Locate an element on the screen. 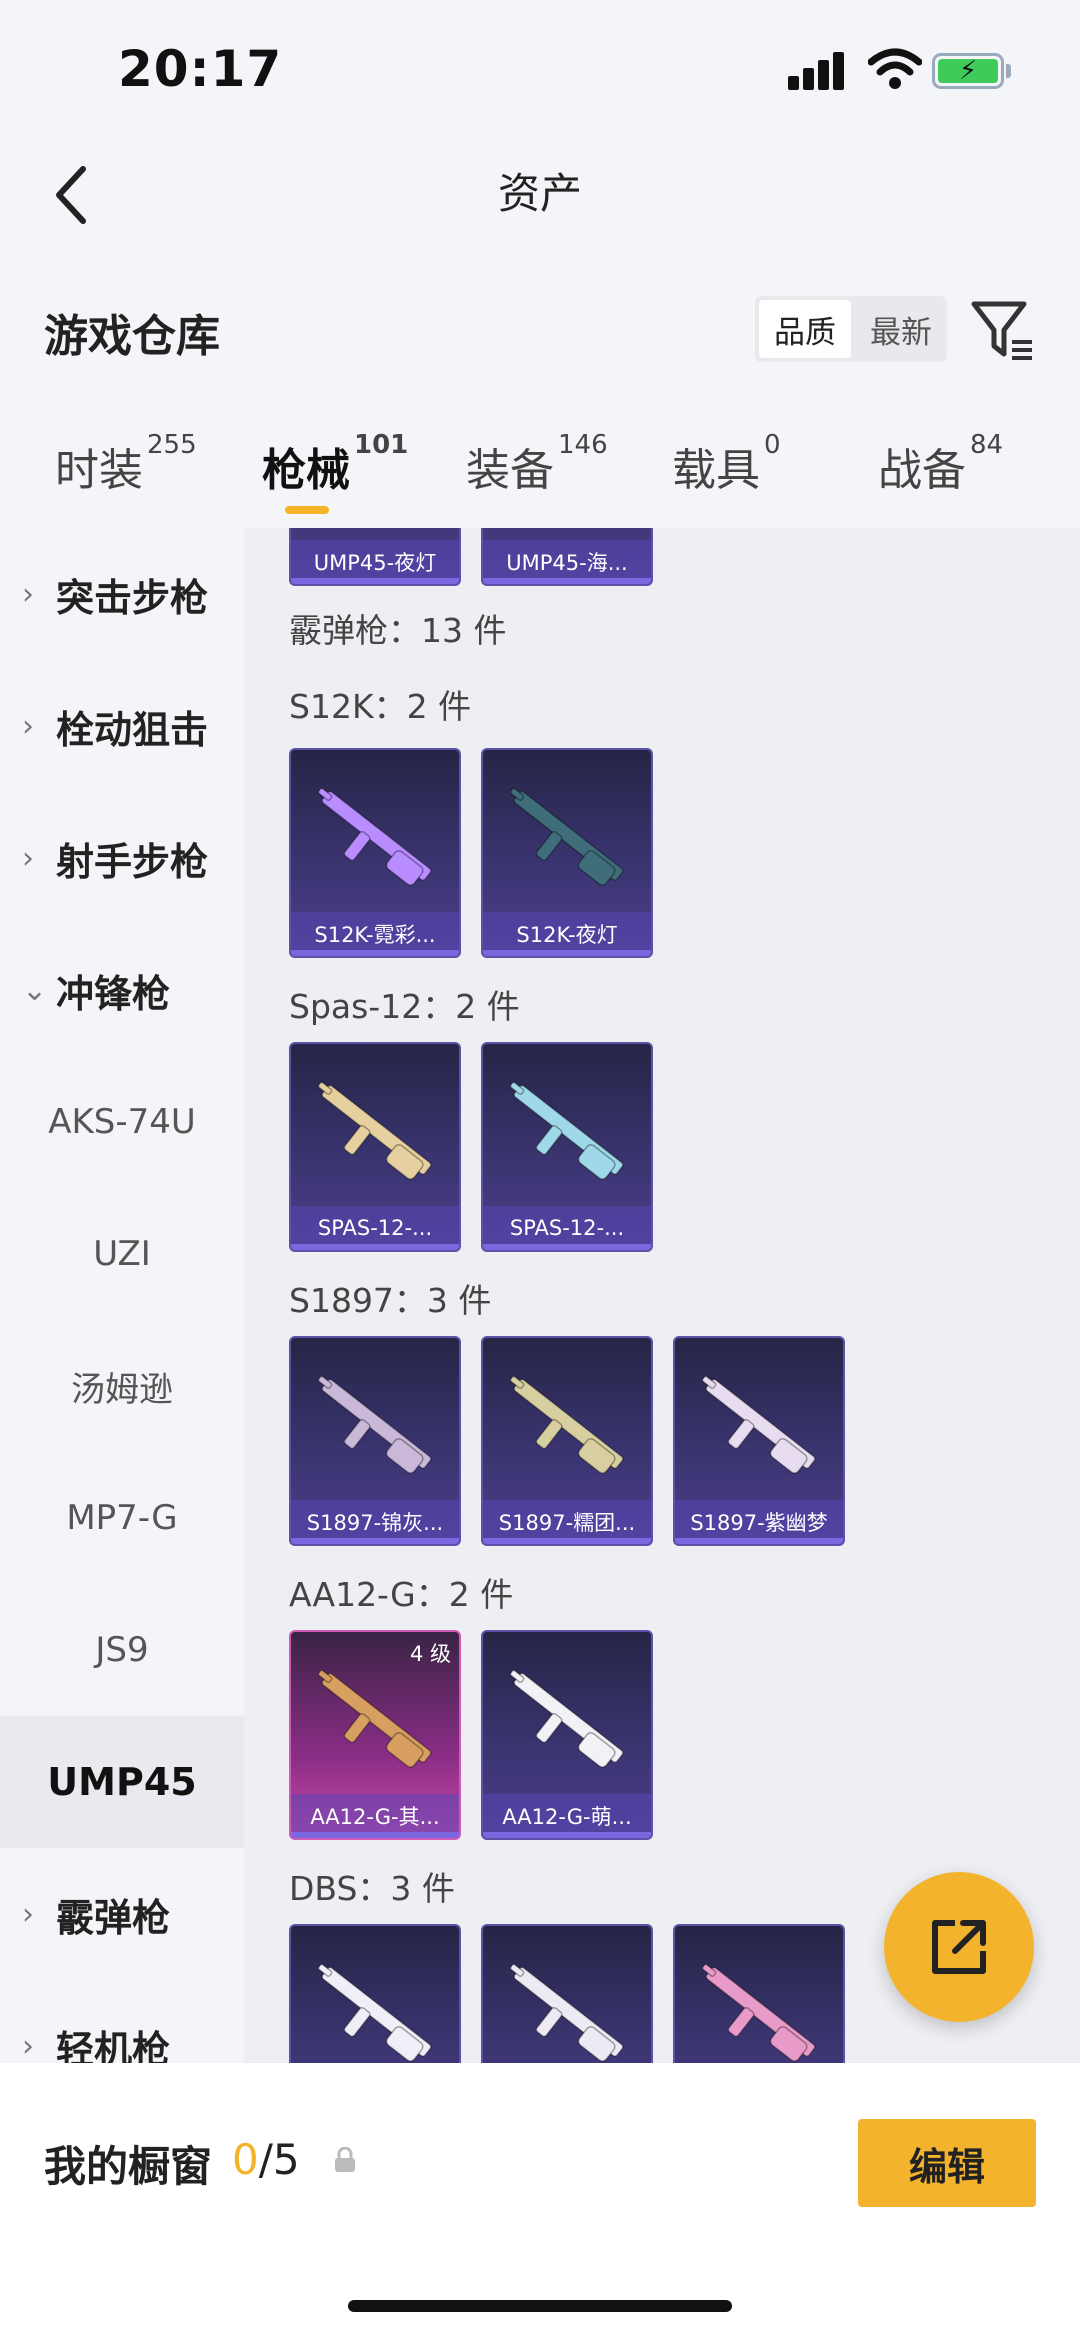  tab-count: 0 is located at coordinates (772, 445).